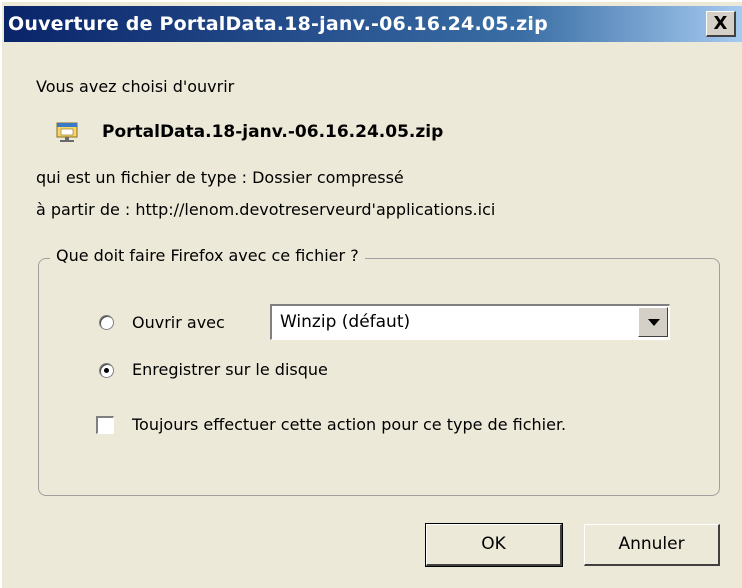  I want to click on close-icon: X, so click(720, 23).